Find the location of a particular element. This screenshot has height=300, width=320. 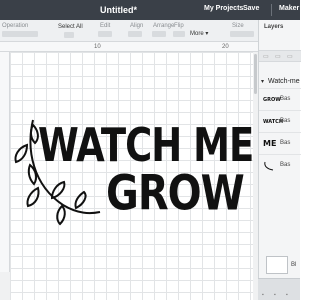

flip-label: Flip is located at coordinates (179, 26).